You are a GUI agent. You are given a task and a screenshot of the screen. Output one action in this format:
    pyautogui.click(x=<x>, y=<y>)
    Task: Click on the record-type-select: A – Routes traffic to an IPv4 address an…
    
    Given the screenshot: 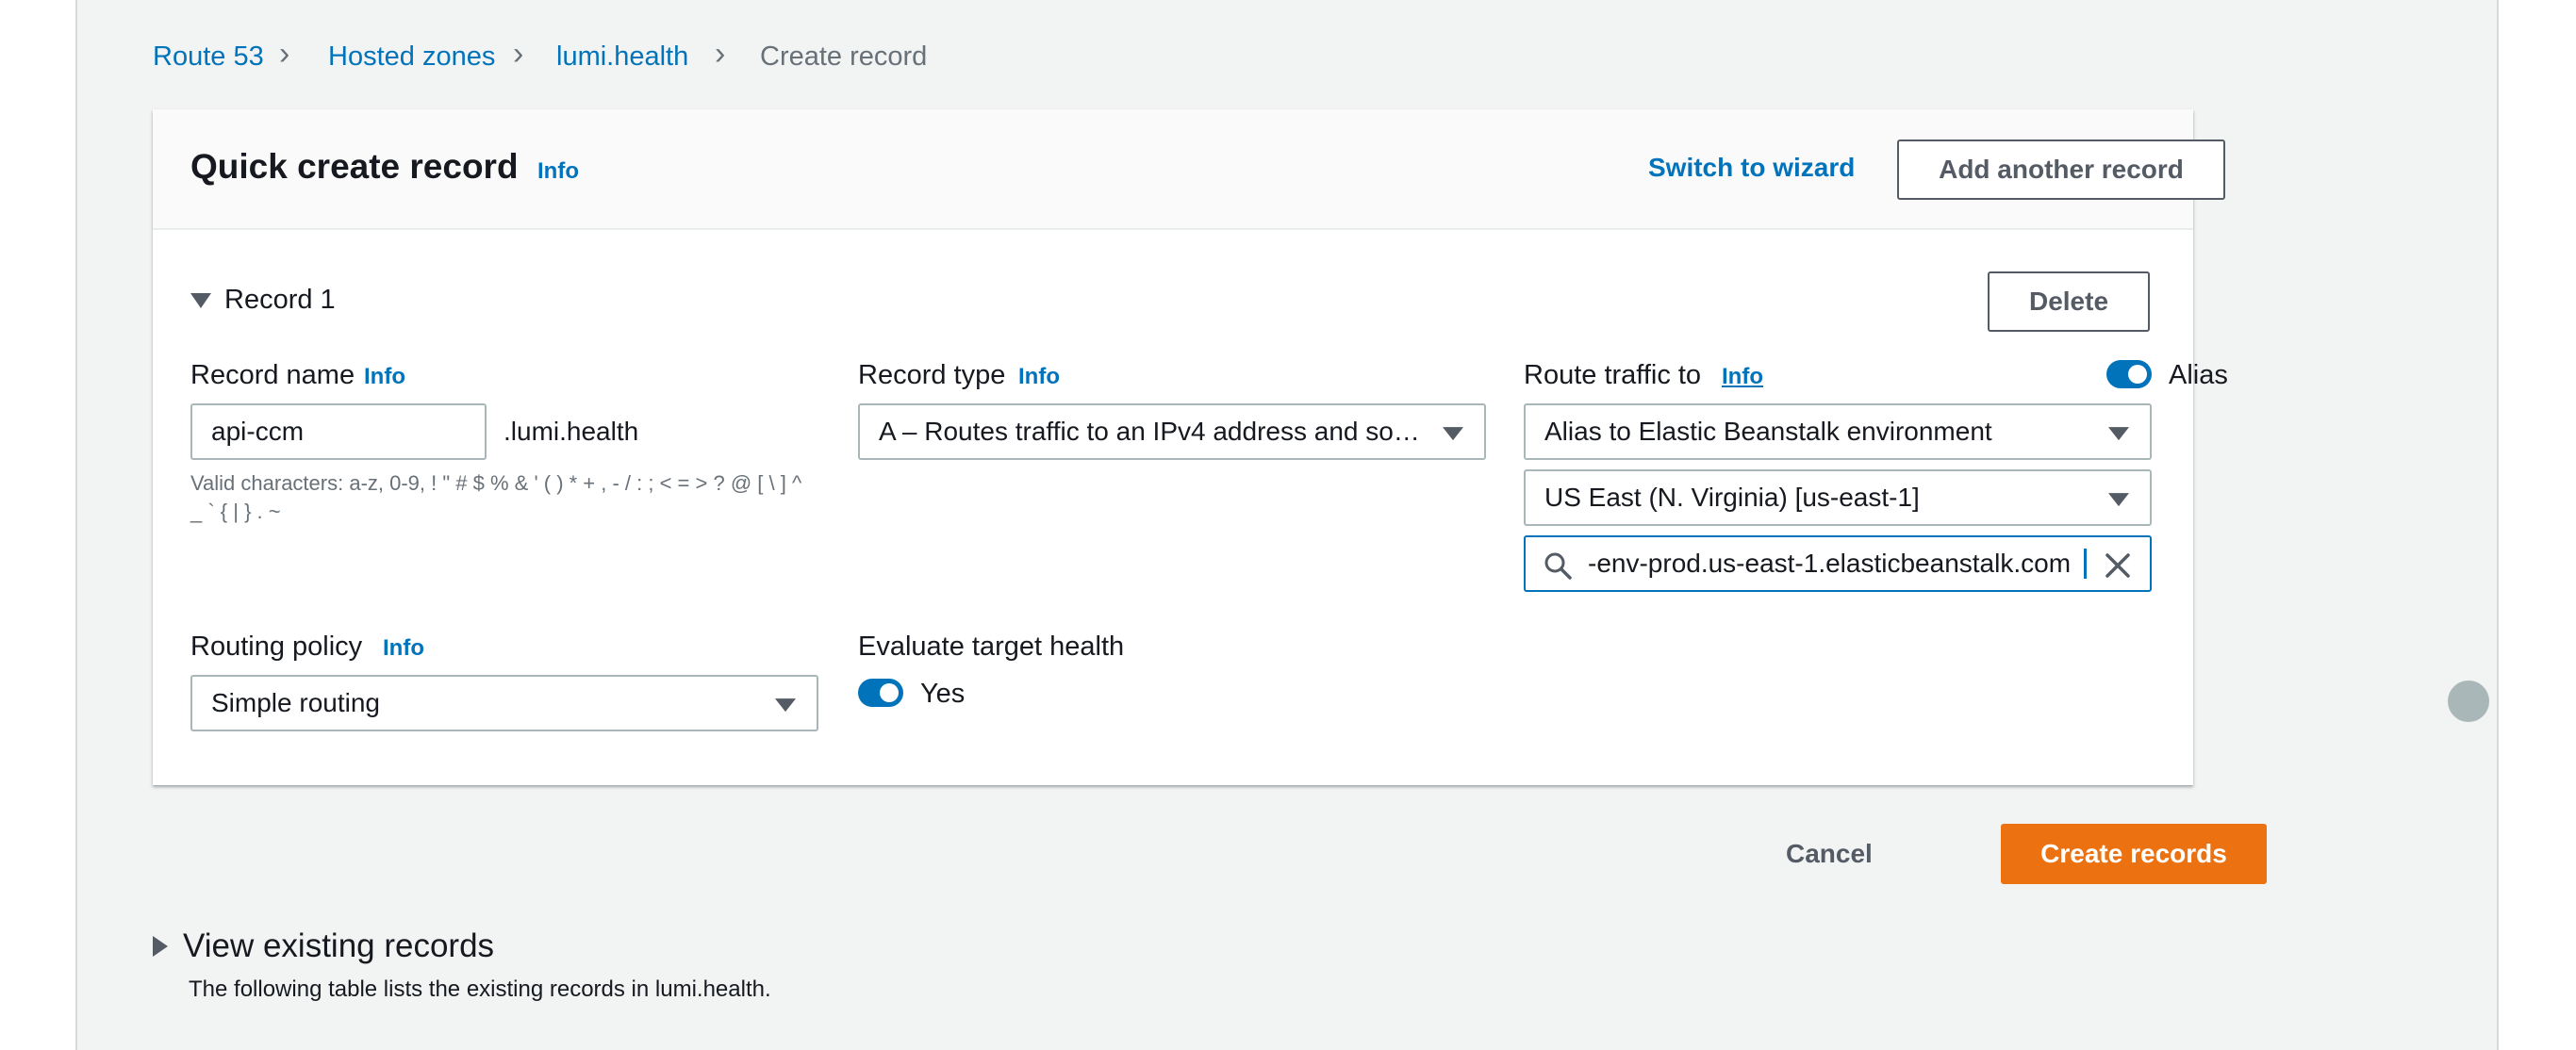 What is the action you would take?
    pyautogui.click(x=1172, y=431)
    